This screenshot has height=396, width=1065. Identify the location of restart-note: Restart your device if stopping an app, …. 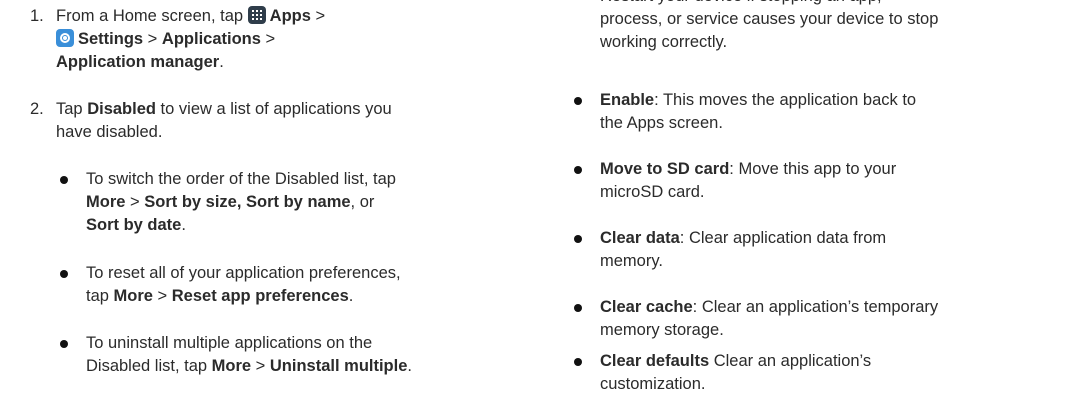
(769, 25).